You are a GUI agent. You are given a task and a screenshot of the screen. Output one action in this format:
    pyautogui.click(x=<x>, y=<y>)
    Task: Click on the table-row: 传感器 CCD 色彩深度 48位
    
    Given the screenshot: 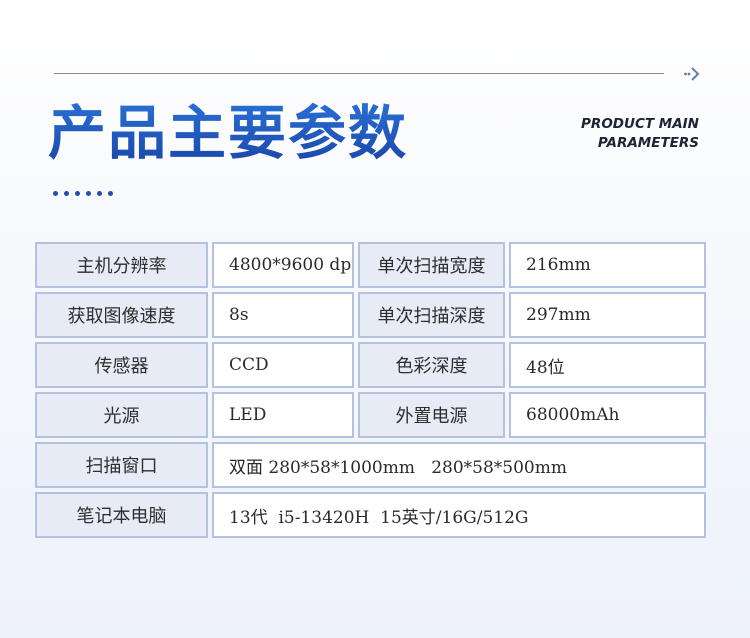 What is the action you would take?
    pyautogui.click(x=370, y=365)
    